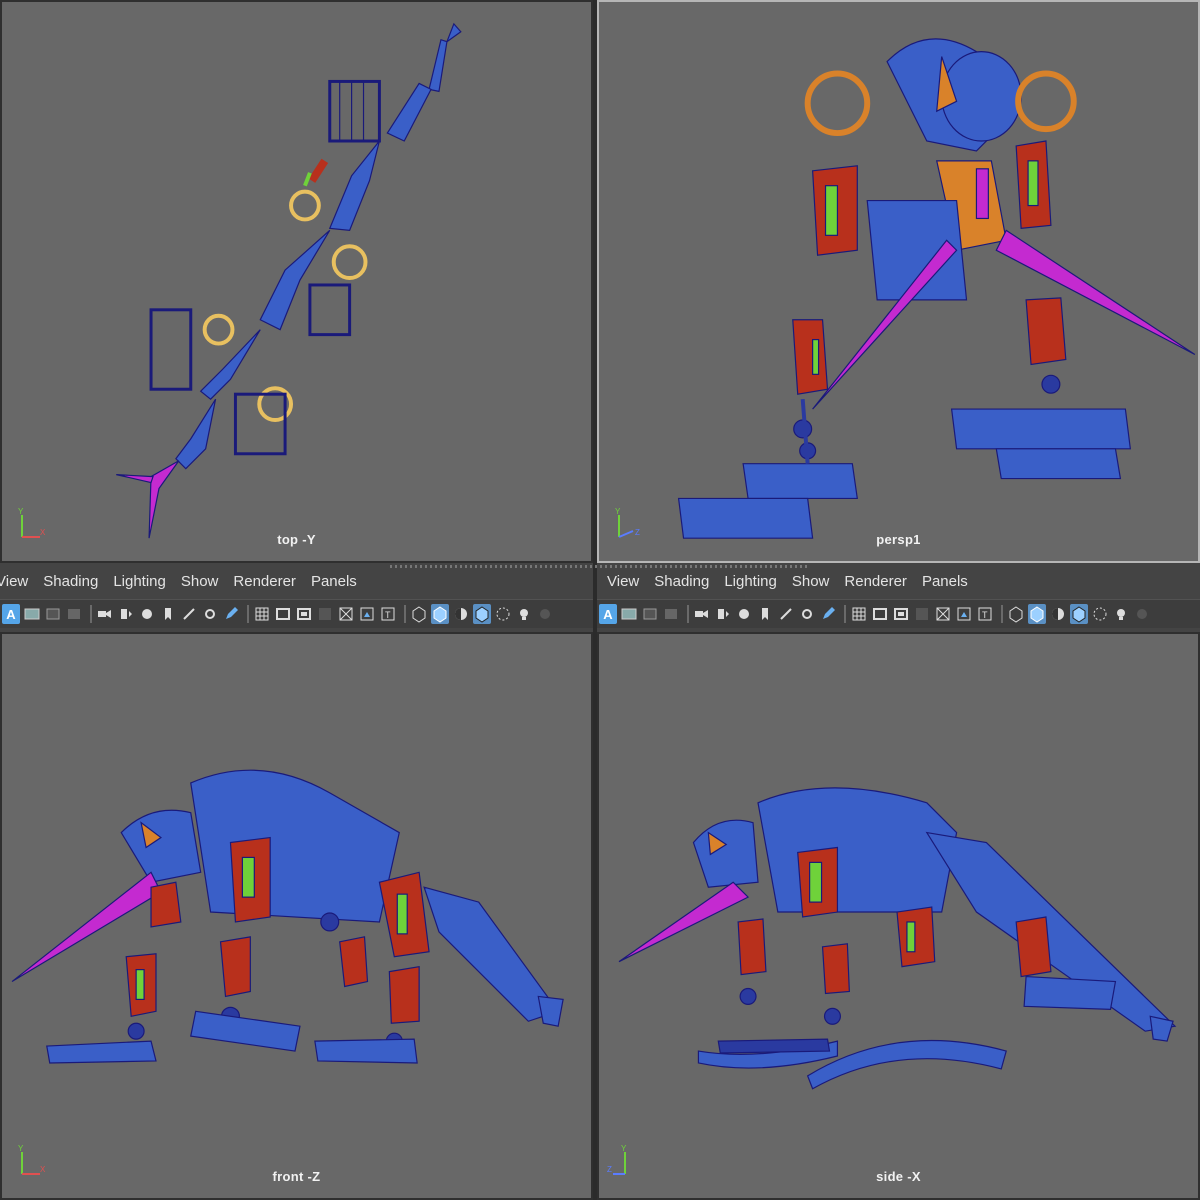 The image size is (1200, 1200). I want to click on pane-resize-handle, so click(600, 566).